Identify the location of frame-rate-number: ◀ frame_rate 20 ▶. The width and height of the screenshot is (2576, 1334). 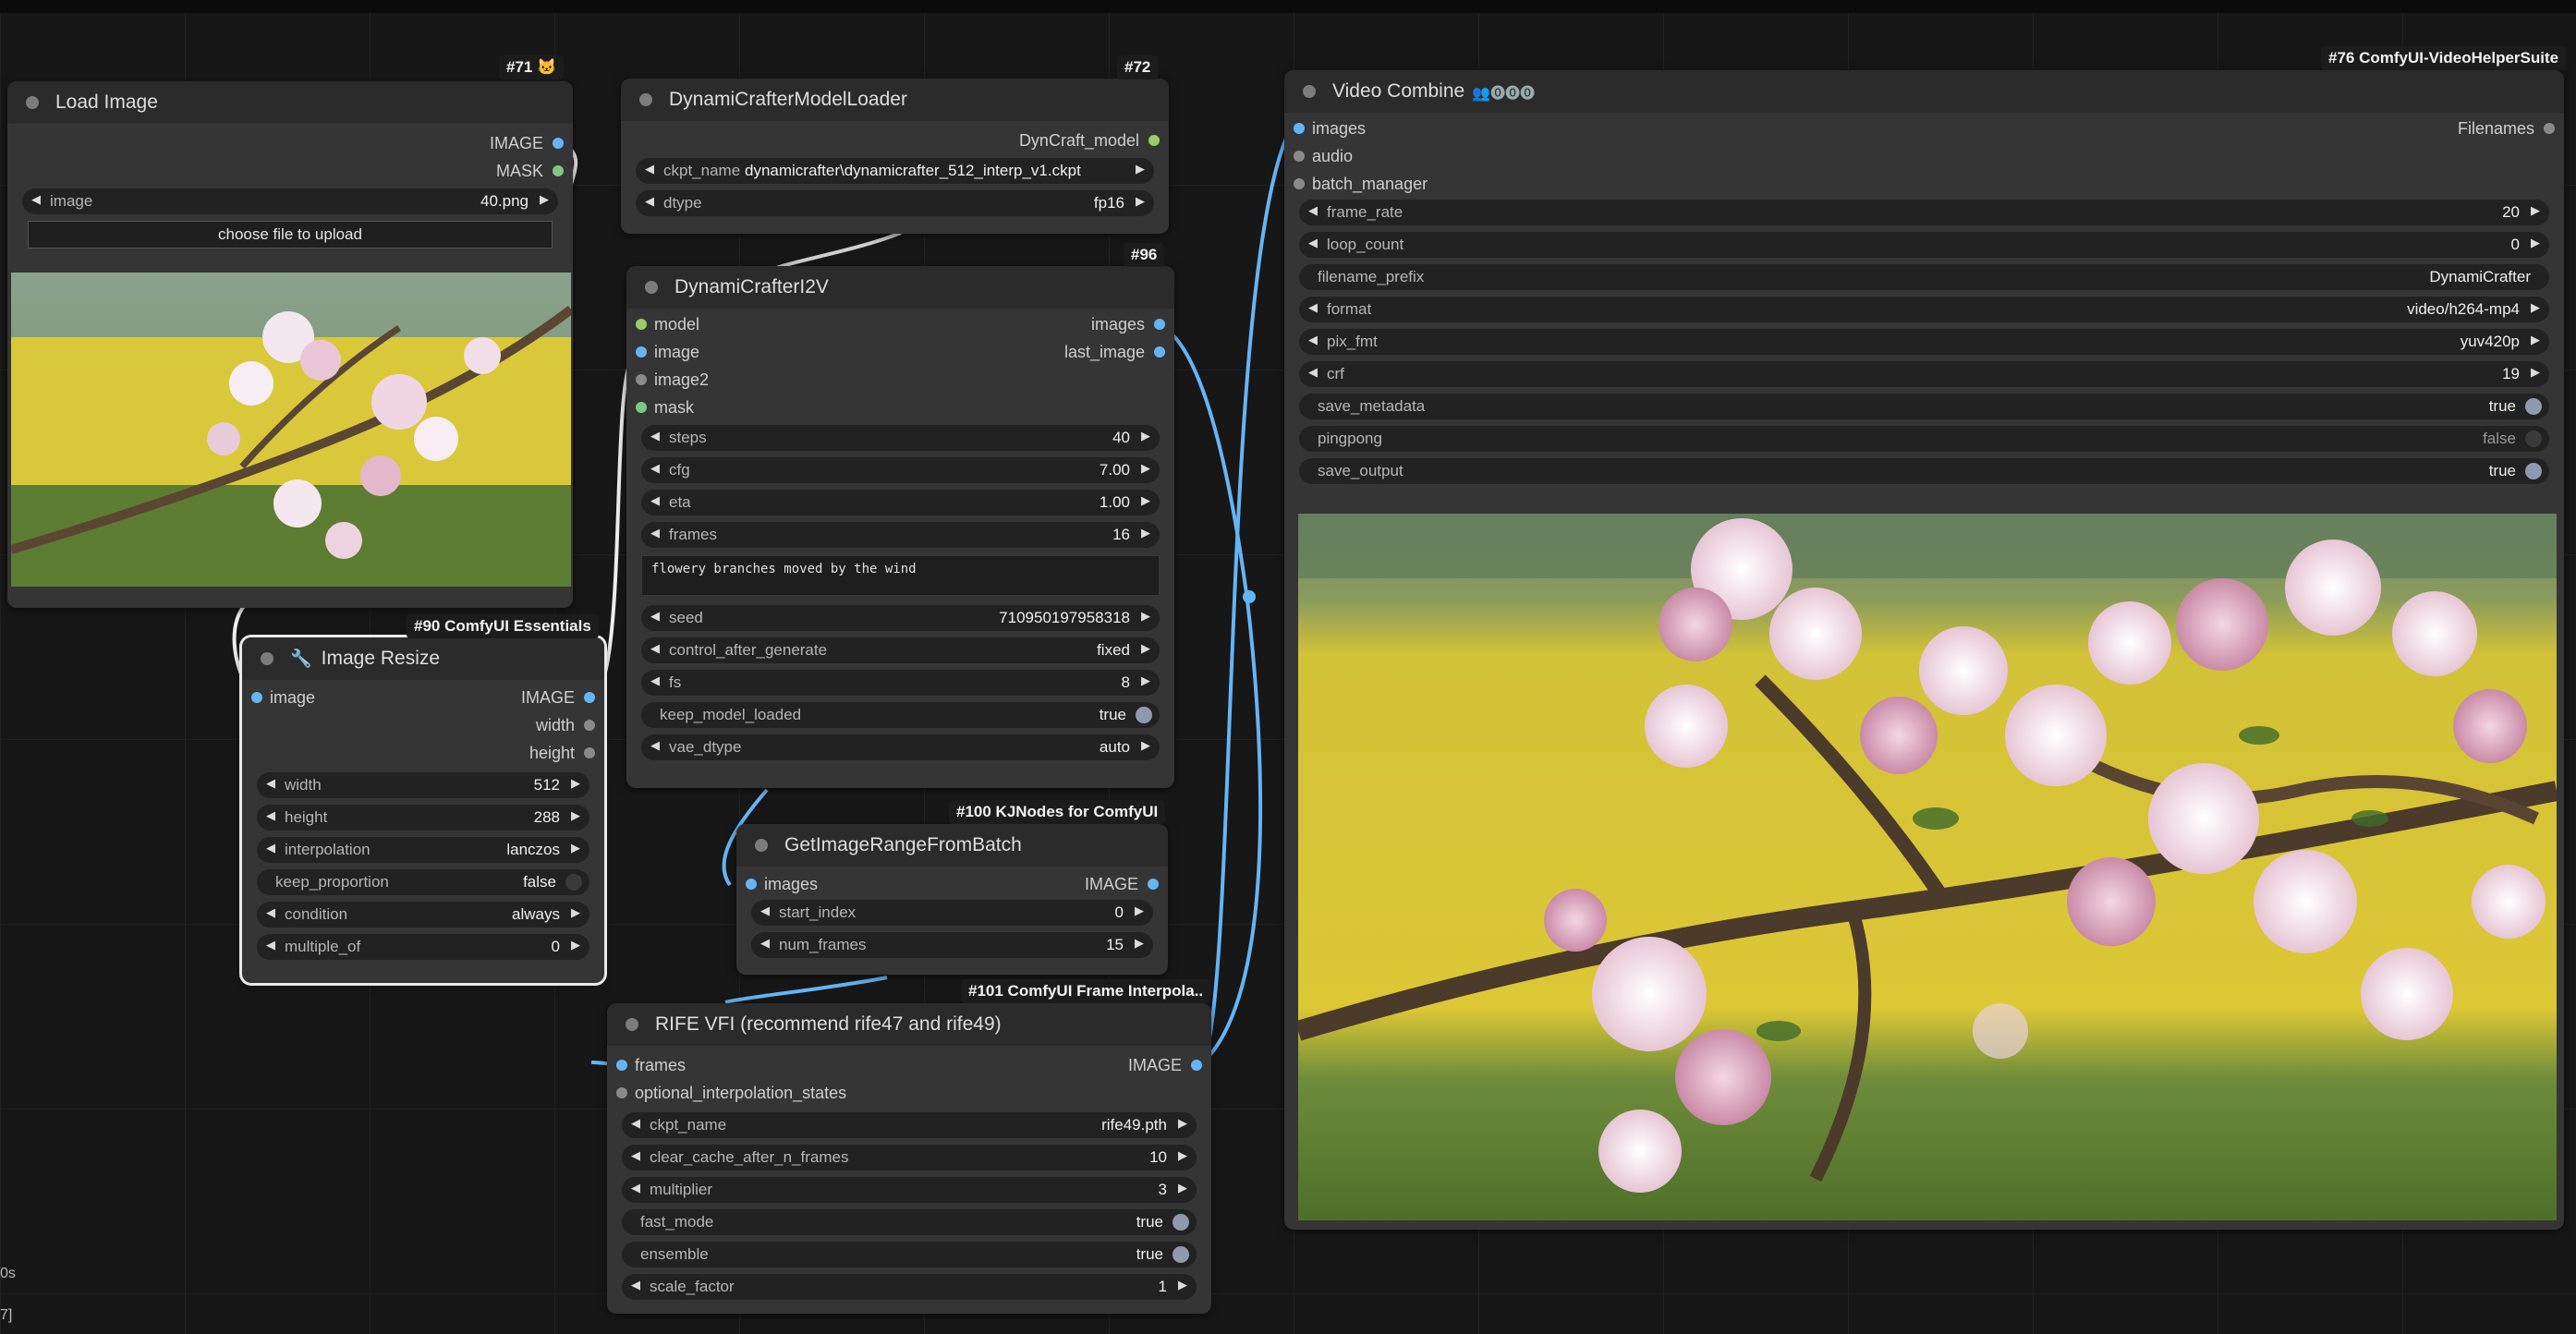
(1924, 212).